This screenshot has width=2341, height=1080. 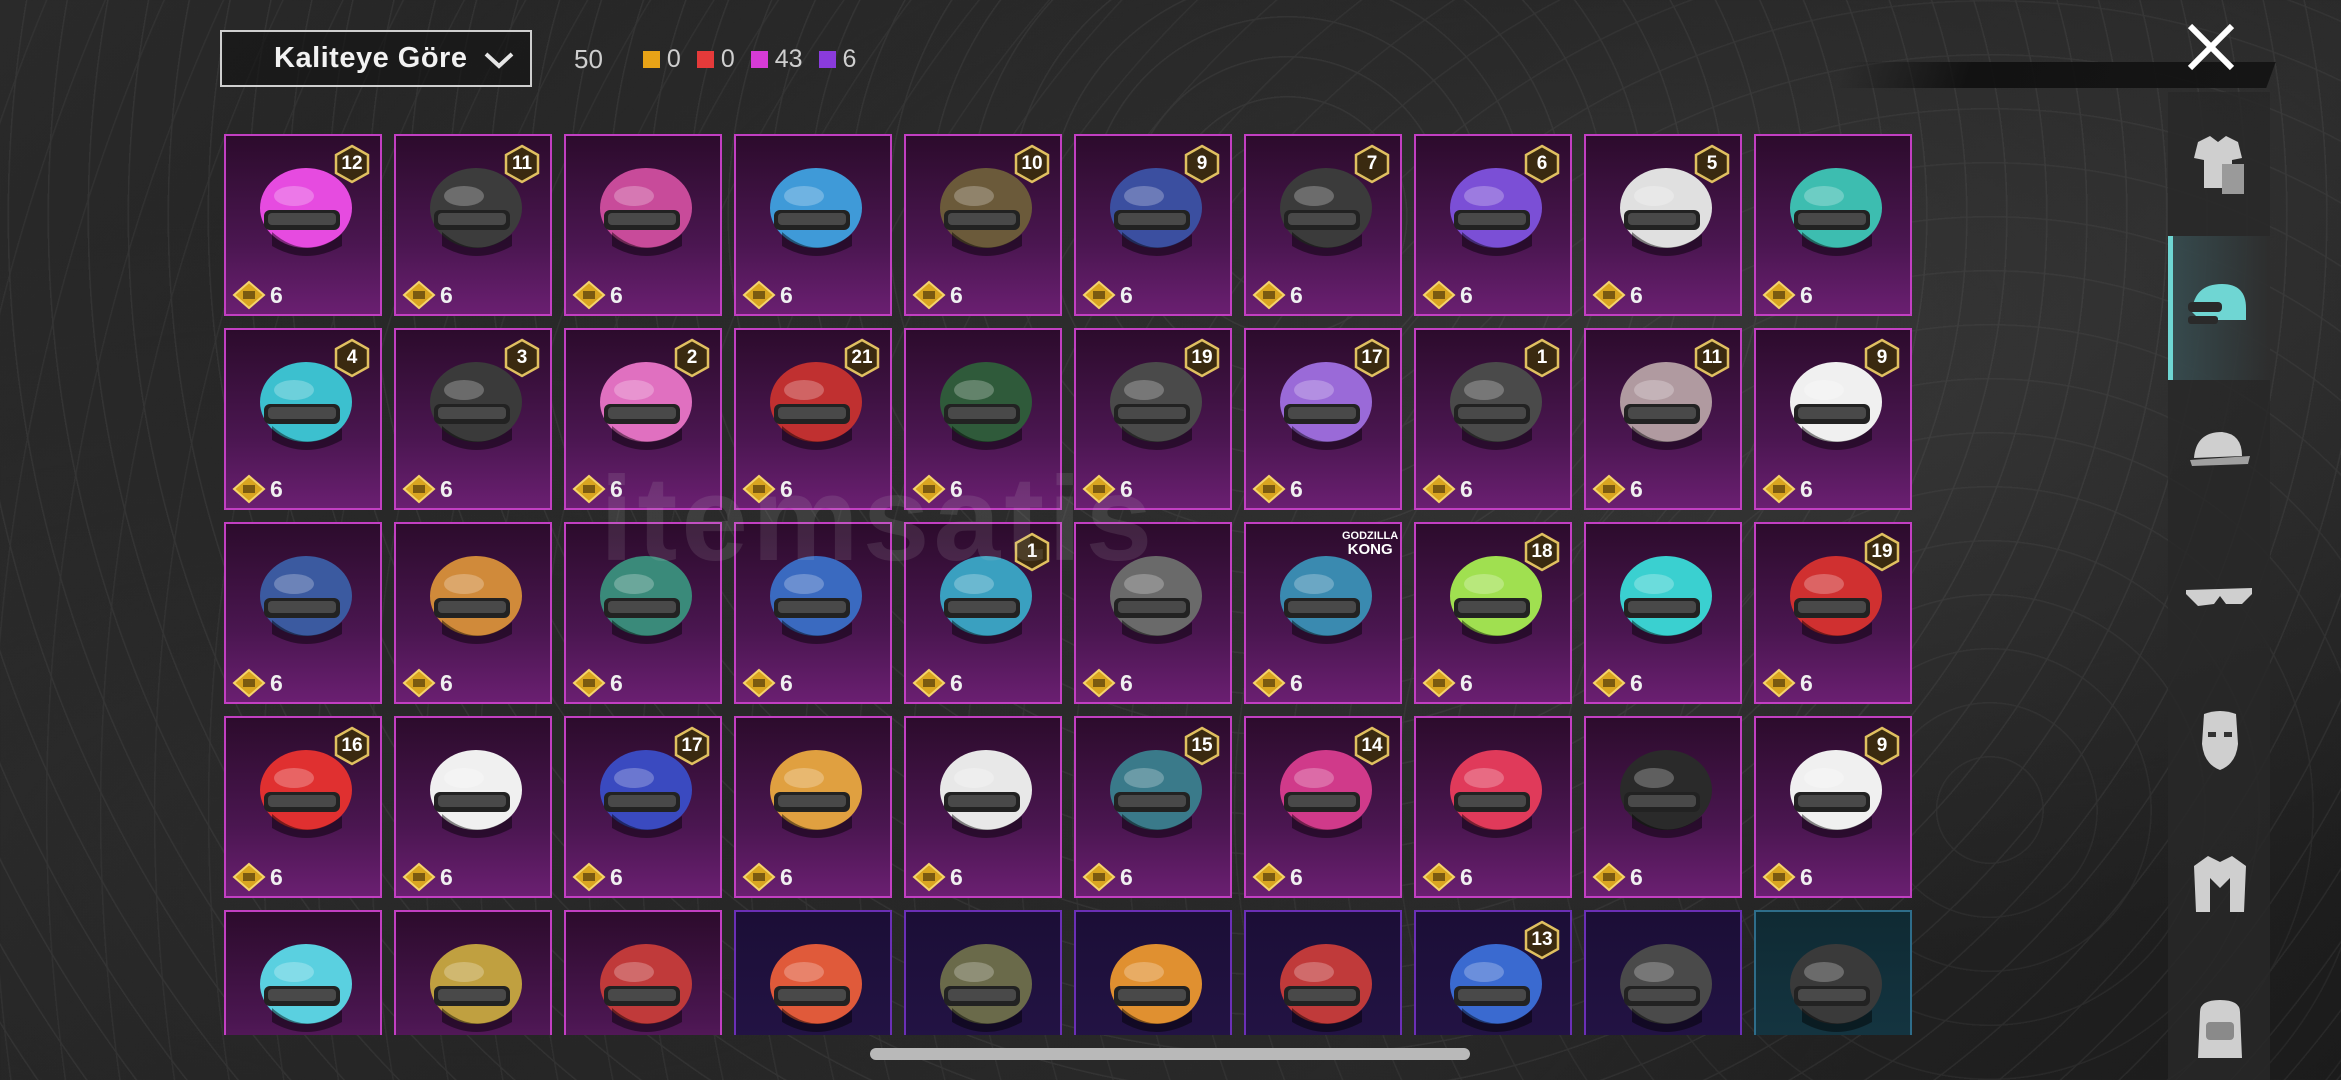 What do you see at coordinates (1493, 225) in the screenshot?
I see `item-card: 66` at bounding box center [1493, 225].